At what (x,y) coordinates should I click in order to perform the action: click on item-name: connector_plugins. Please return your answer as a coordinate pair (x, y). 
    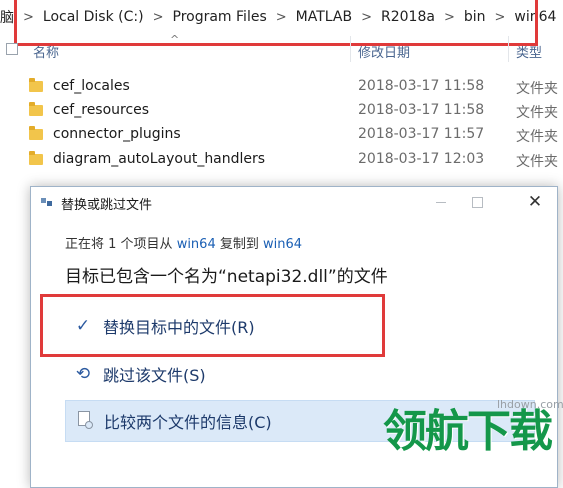
    Looking at the image, I should click on (117, 134).